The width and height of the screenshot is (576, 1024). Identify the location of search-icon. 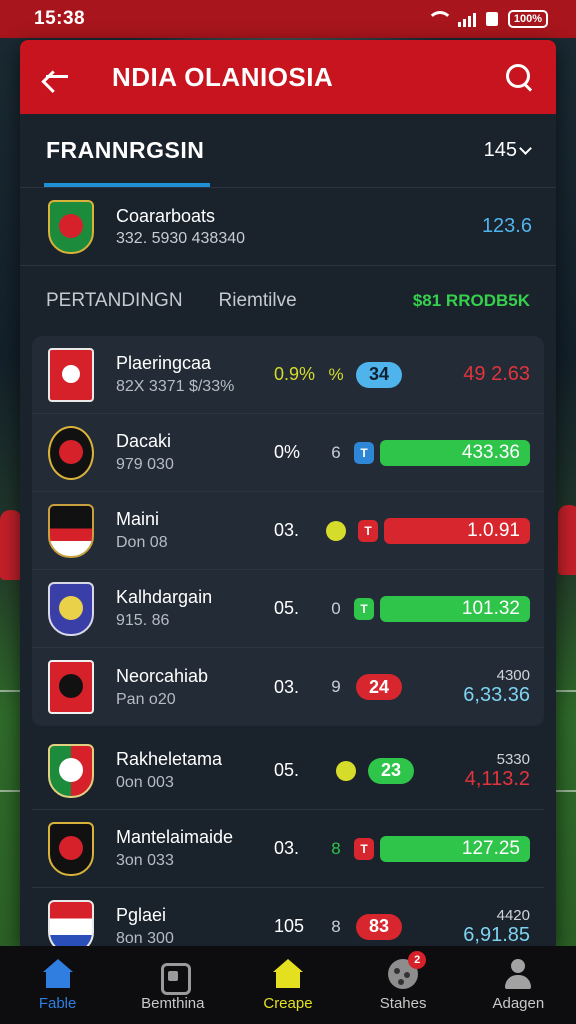
(519, 77).